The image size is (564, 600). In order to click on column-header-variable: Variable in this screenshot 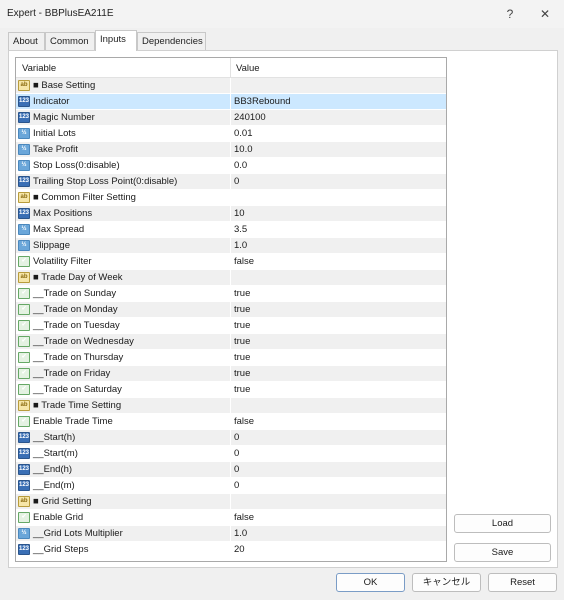, I will do `click(39, 68)`.